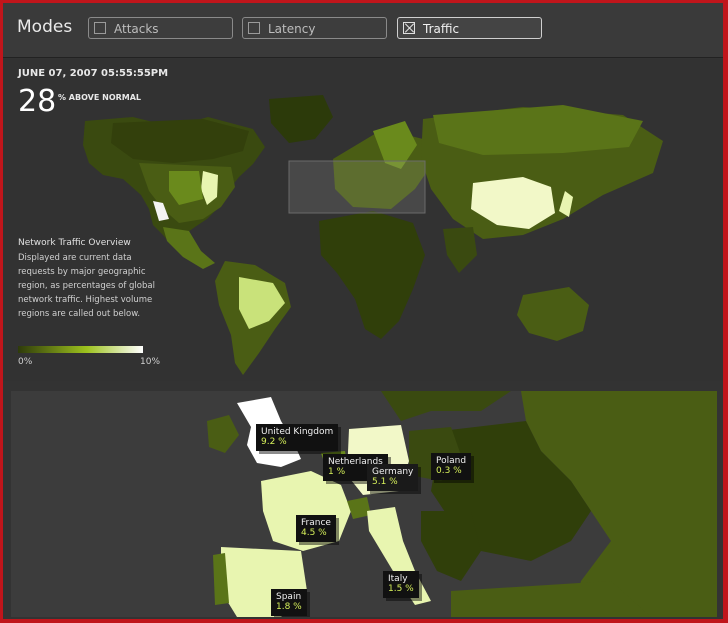  Describe the element at coordinates (292, 29) in the screenshot. I see `mode-latency-label: Latency` at that location.